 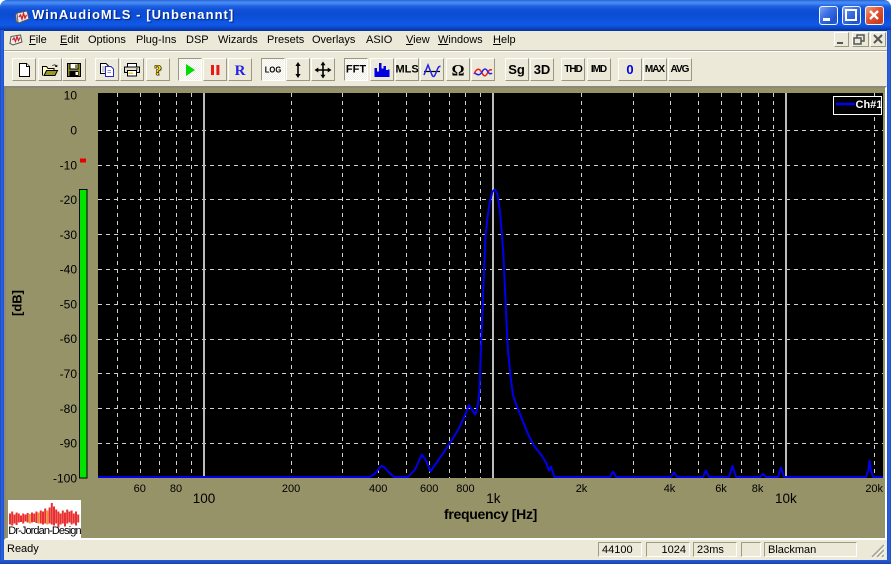 I want to click on svg-text: 400, so click(x=378, y=489).